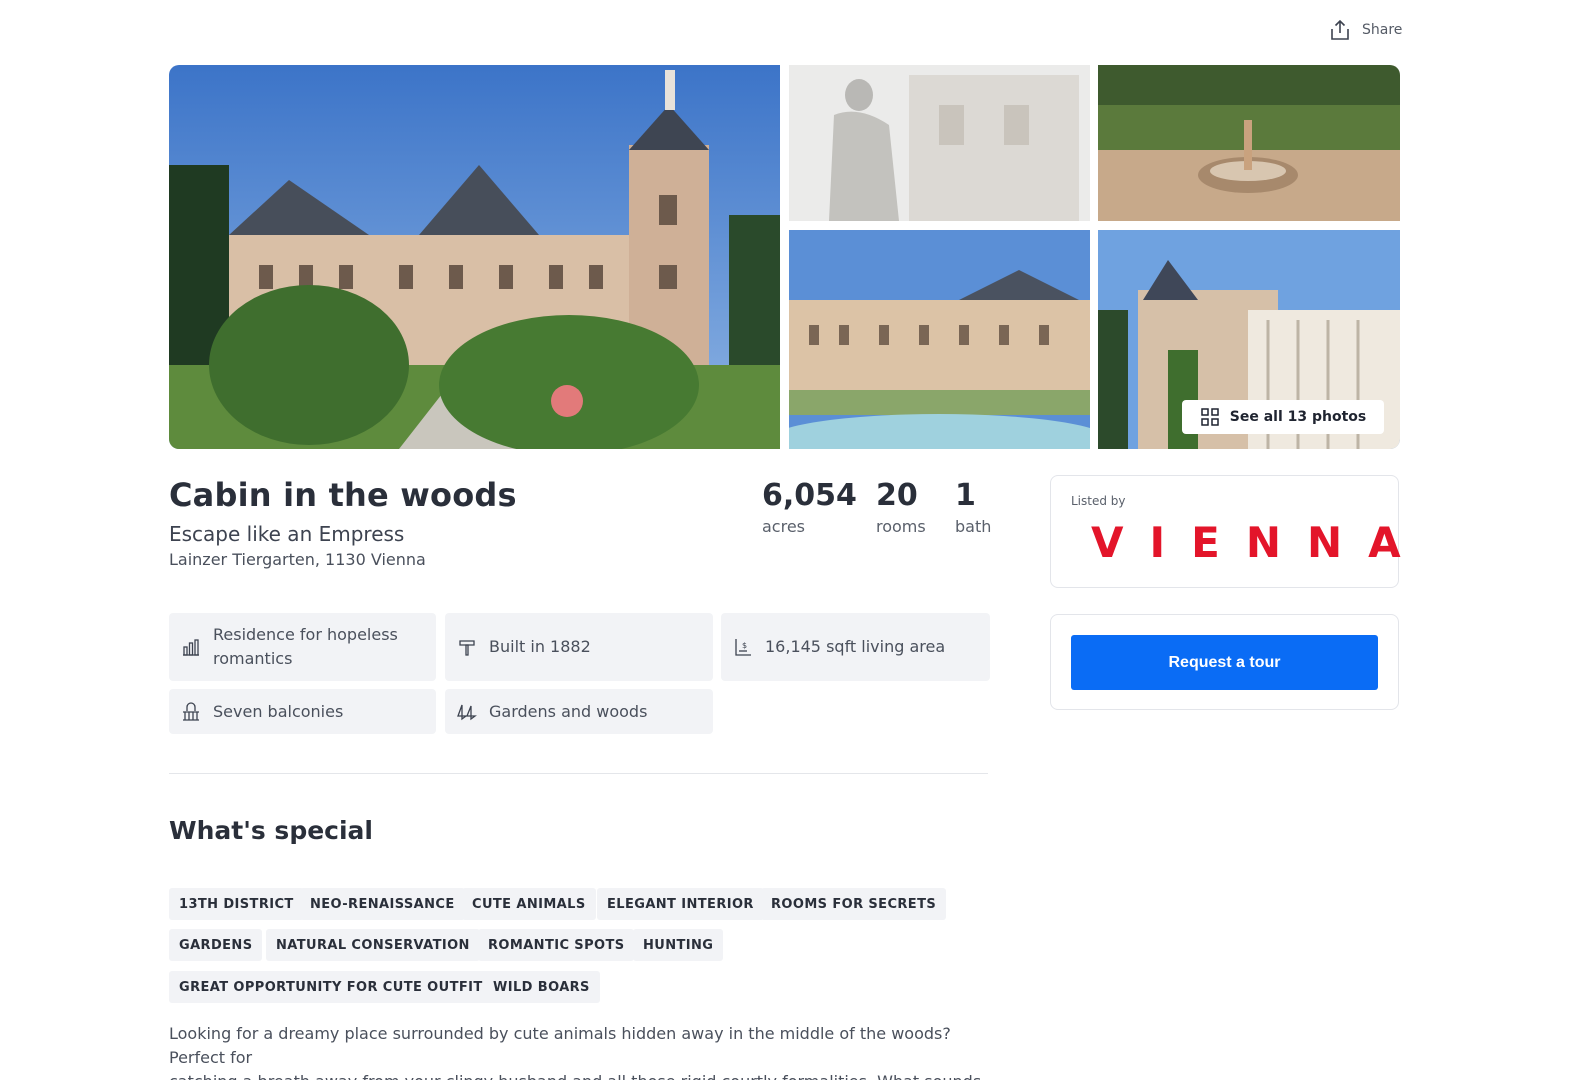 The height and width of the screenshot is (1080, 1572). What do you see at coordinates (854, 904) in the screenshot?
I see `tag-rooms-for-secrets: ROOMS FOR SECRETS` at bounding box center [854, 904].